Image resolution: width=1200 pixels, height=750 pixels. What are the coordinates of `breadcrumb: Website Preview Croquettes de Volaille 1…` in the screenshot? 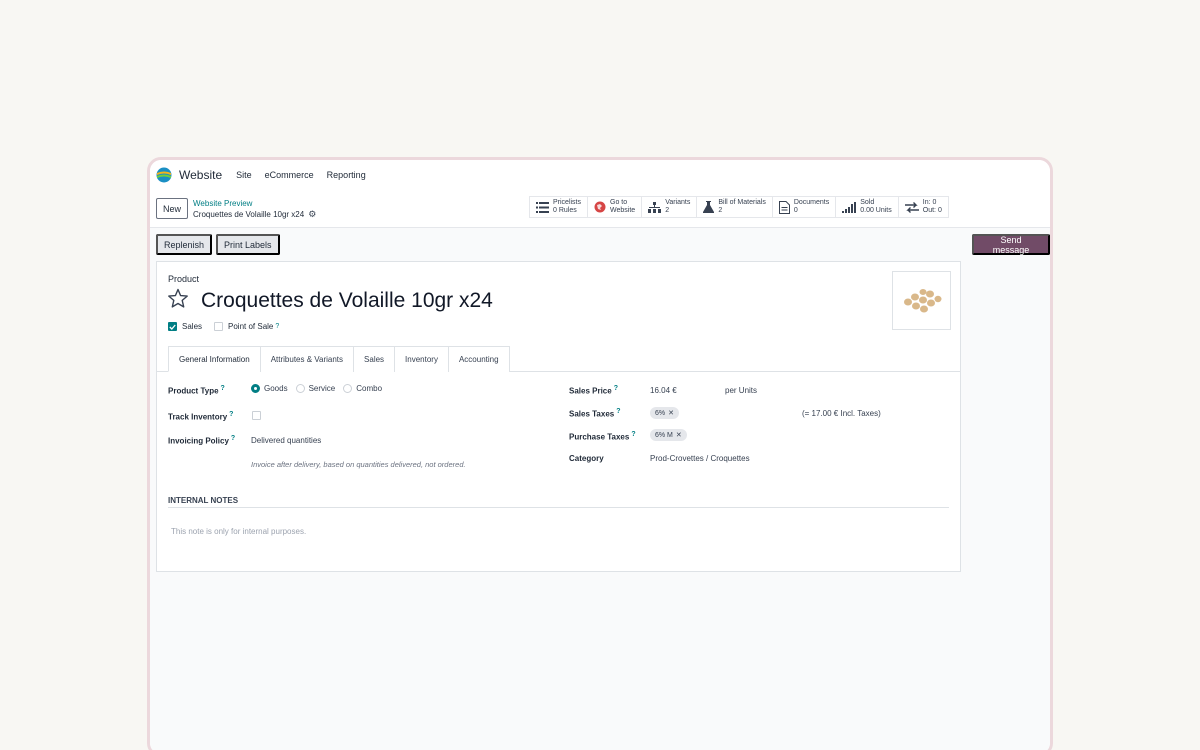 It's located at (254, 209).